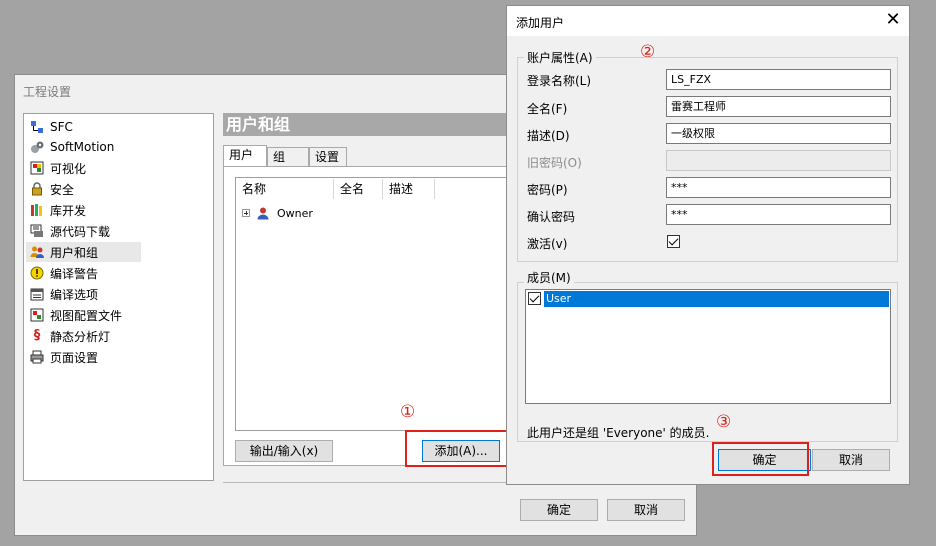 This screenshot has width=936, height=546. What do you see at coordinates (37, 273) in the screenshot?
I see `warning-icon` at bounding box center [37, 273].